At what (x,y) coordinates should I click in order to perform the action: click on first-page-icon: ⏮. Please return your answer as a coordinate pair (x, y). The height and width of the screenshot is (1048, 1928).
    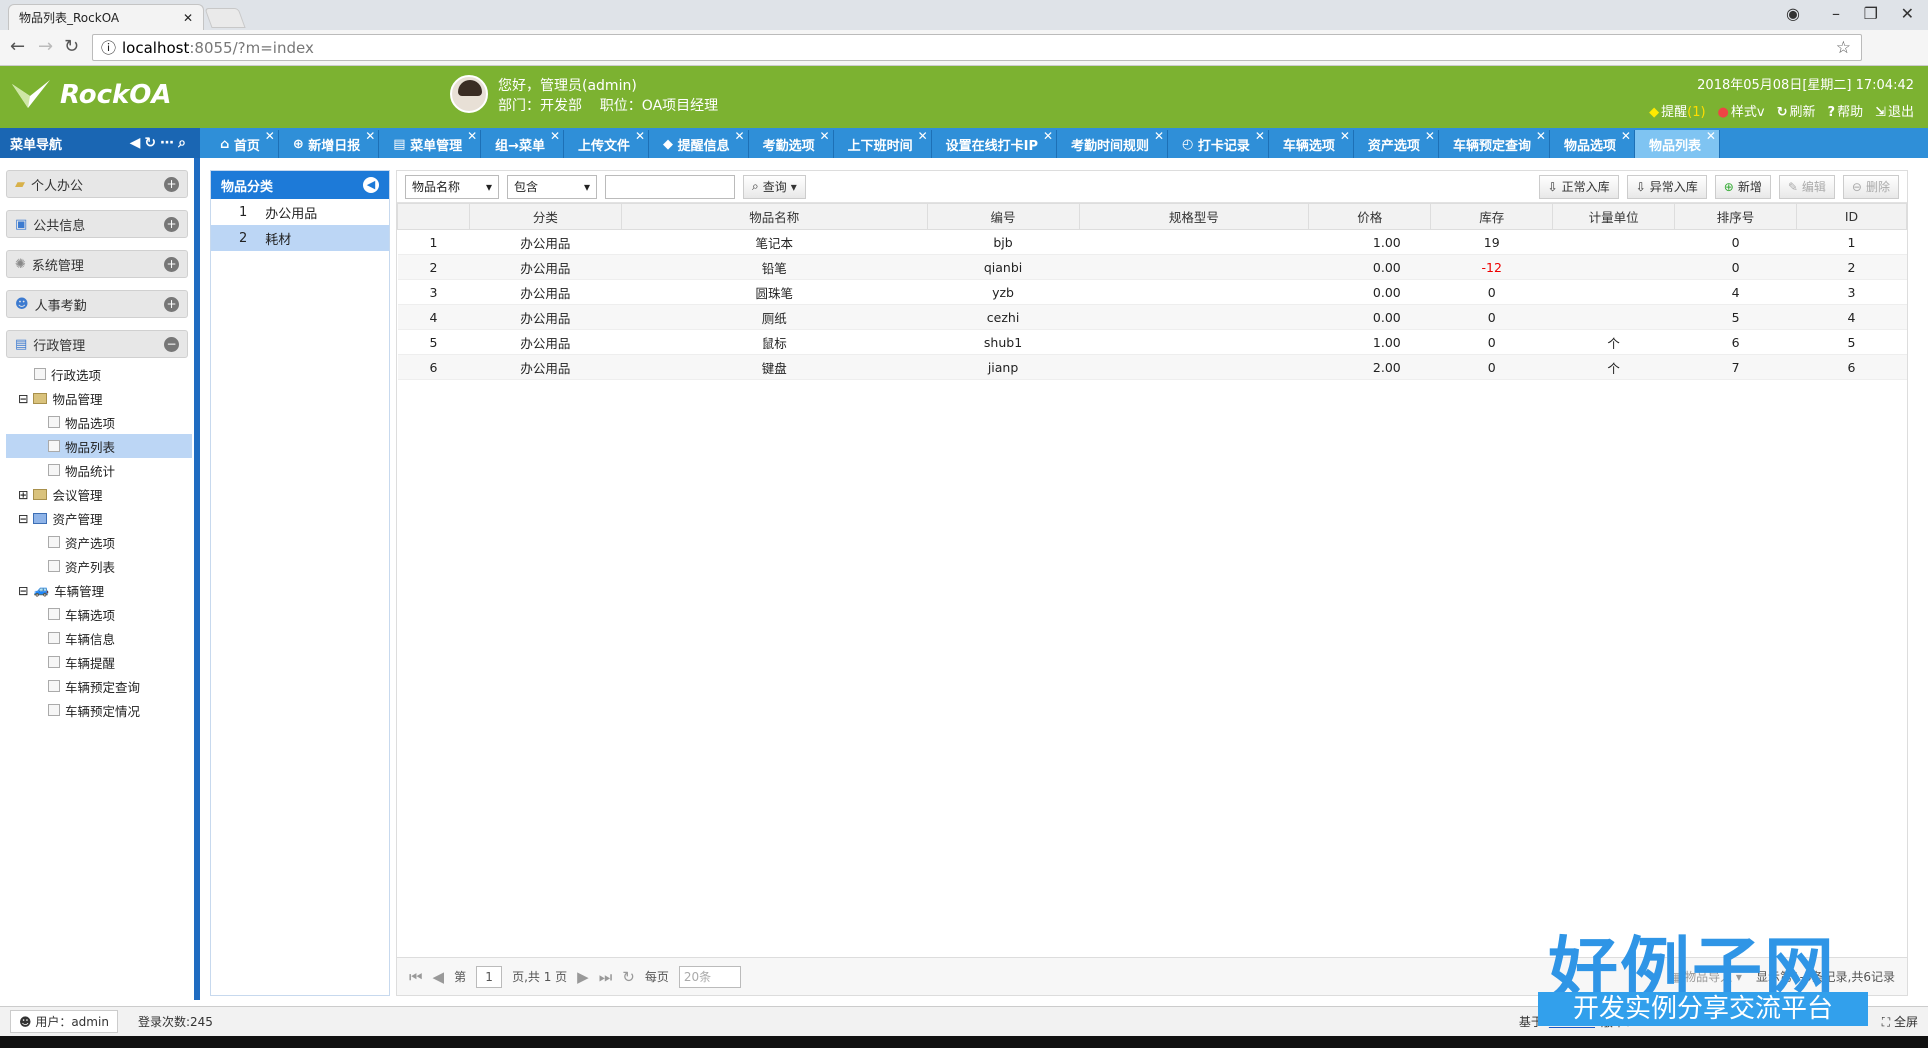
    Looking at the image, I should click on (416, 977).